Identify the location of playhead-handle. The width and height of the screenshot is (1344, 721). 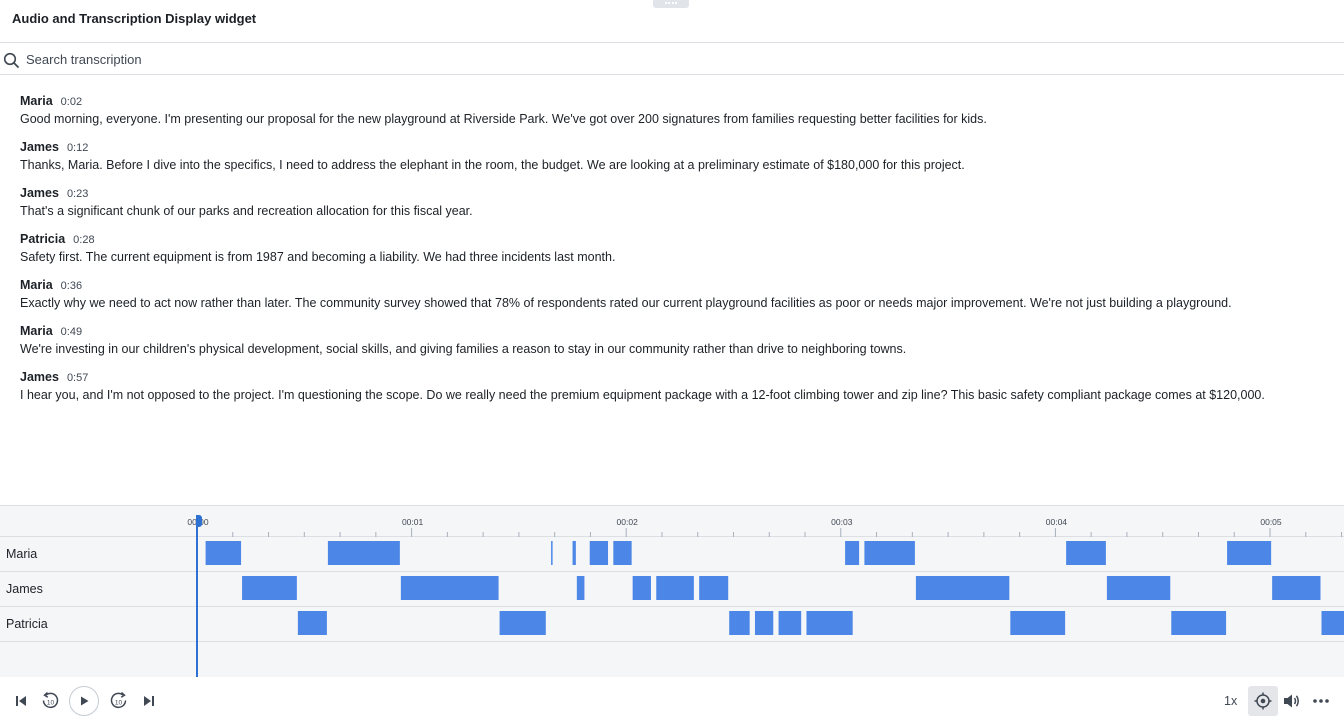
(199, 521).